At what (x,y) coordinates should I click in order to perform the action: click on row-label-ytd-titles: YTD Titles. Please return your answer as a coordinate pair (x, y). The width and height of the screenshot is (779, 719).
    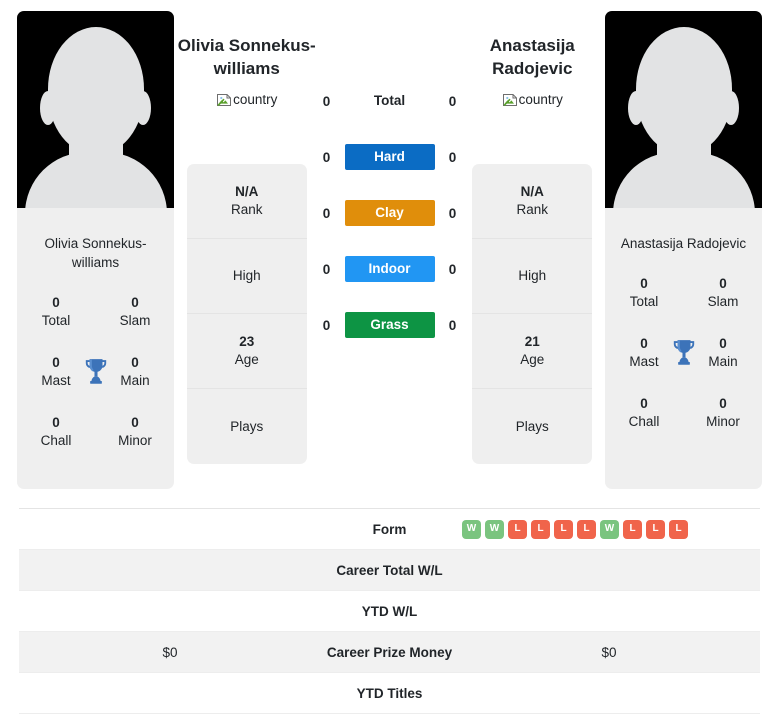
    Looking at the image, I should click on (389, 693).